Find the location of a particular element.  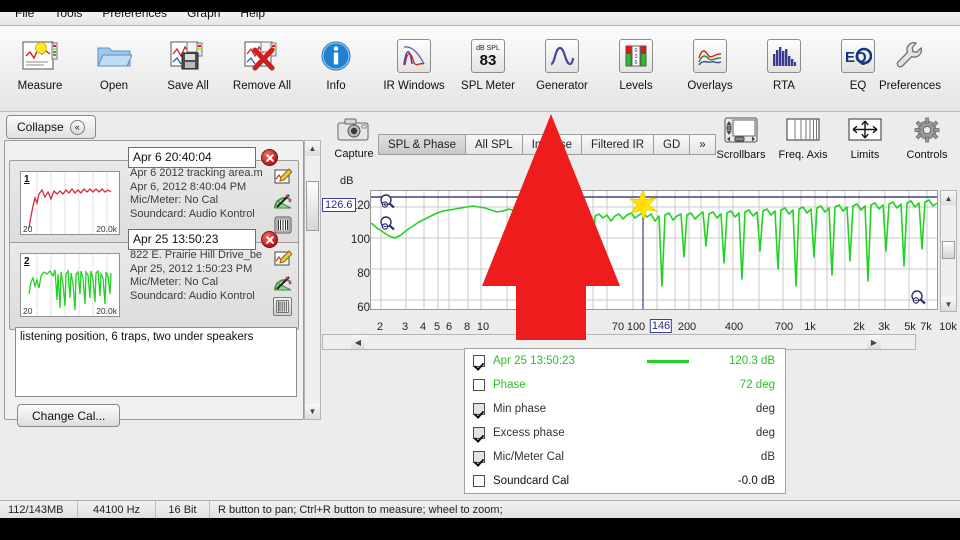

overlays-label: Overlays is located at coordinates (710, 86).